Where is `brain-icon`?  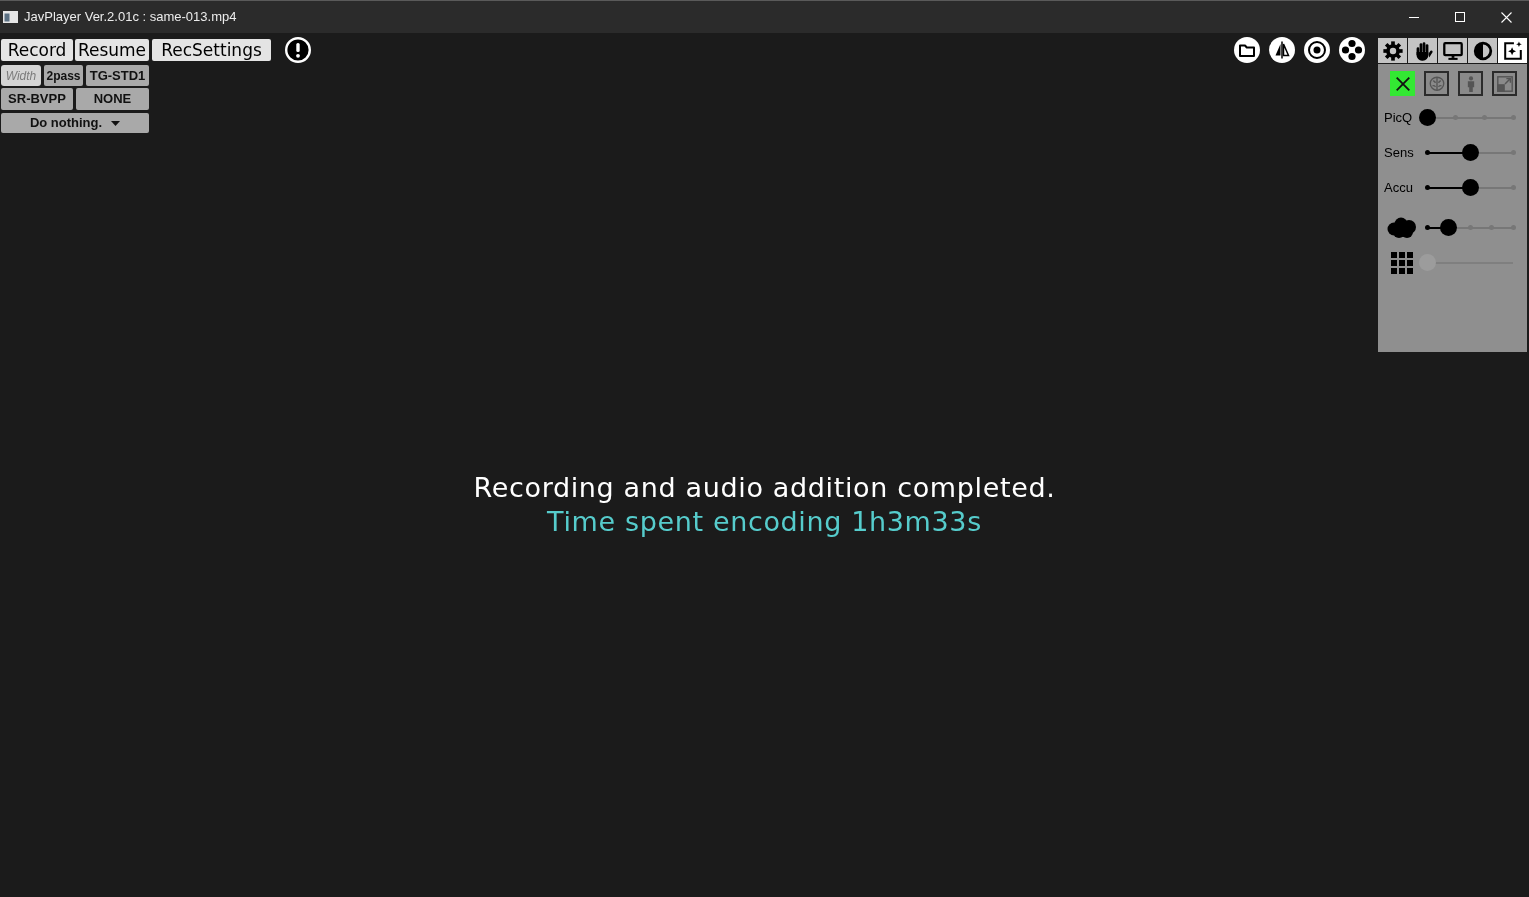 brain-icon is located at coordinates (1436, 83).